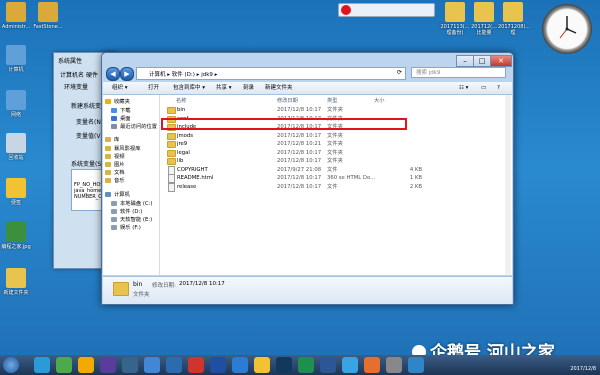 Image resolution: width=600 pixels, height=375 pixels. I want to click on share-button: 共享 ▾, so click(224, 88).